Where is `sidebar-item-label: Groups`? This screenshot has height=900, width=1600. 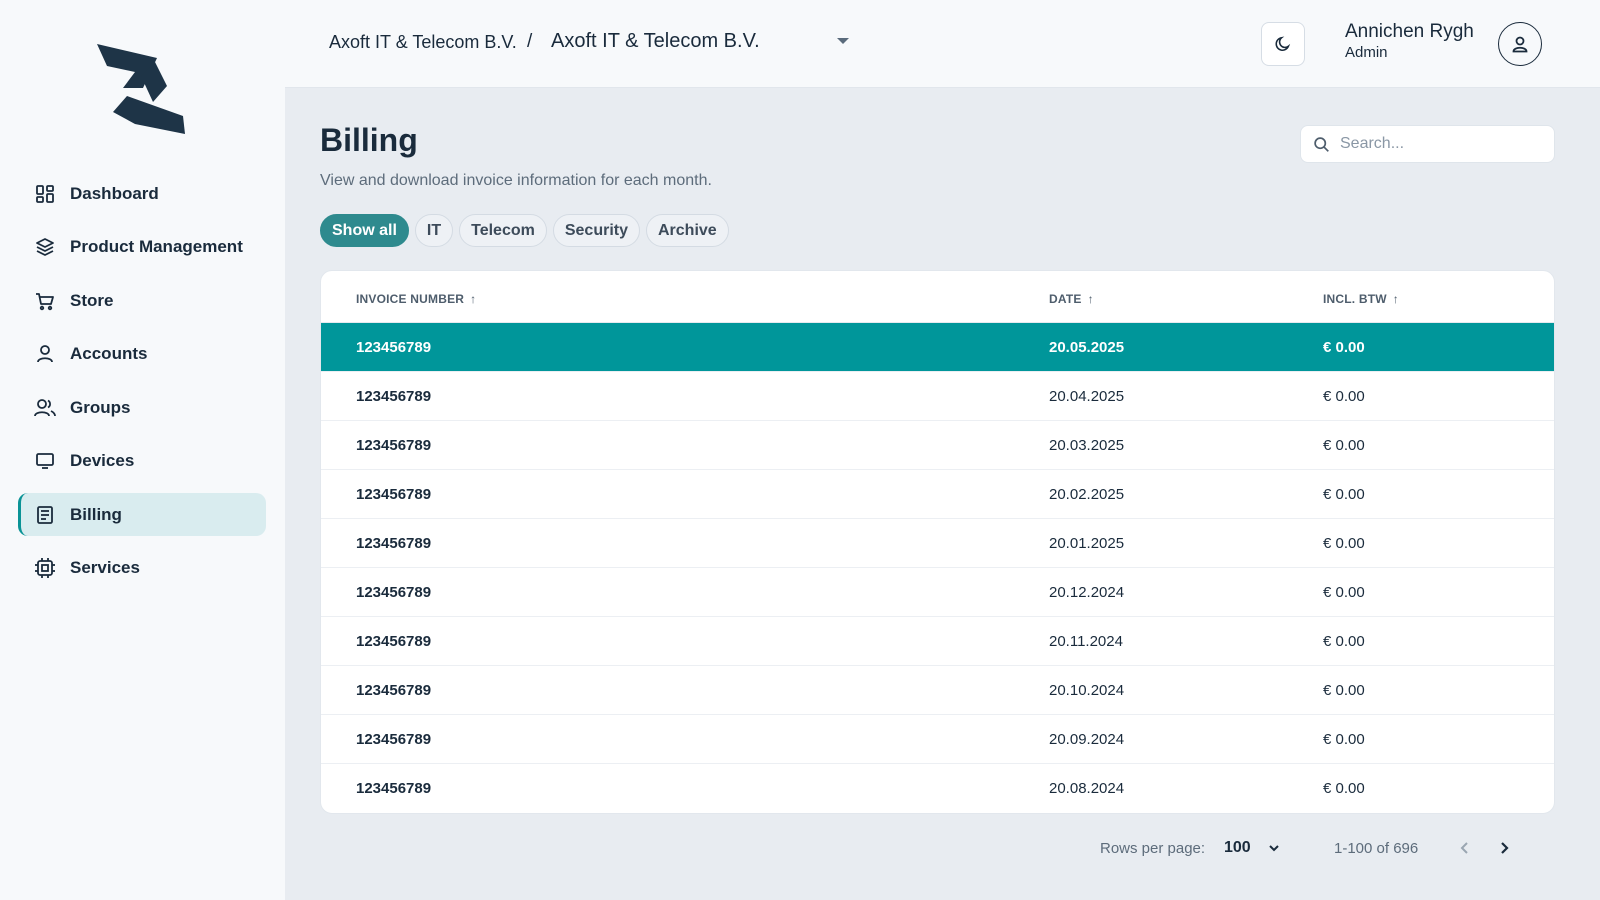 sidebar-item-label: Groups is located at coordinates (100, 407).